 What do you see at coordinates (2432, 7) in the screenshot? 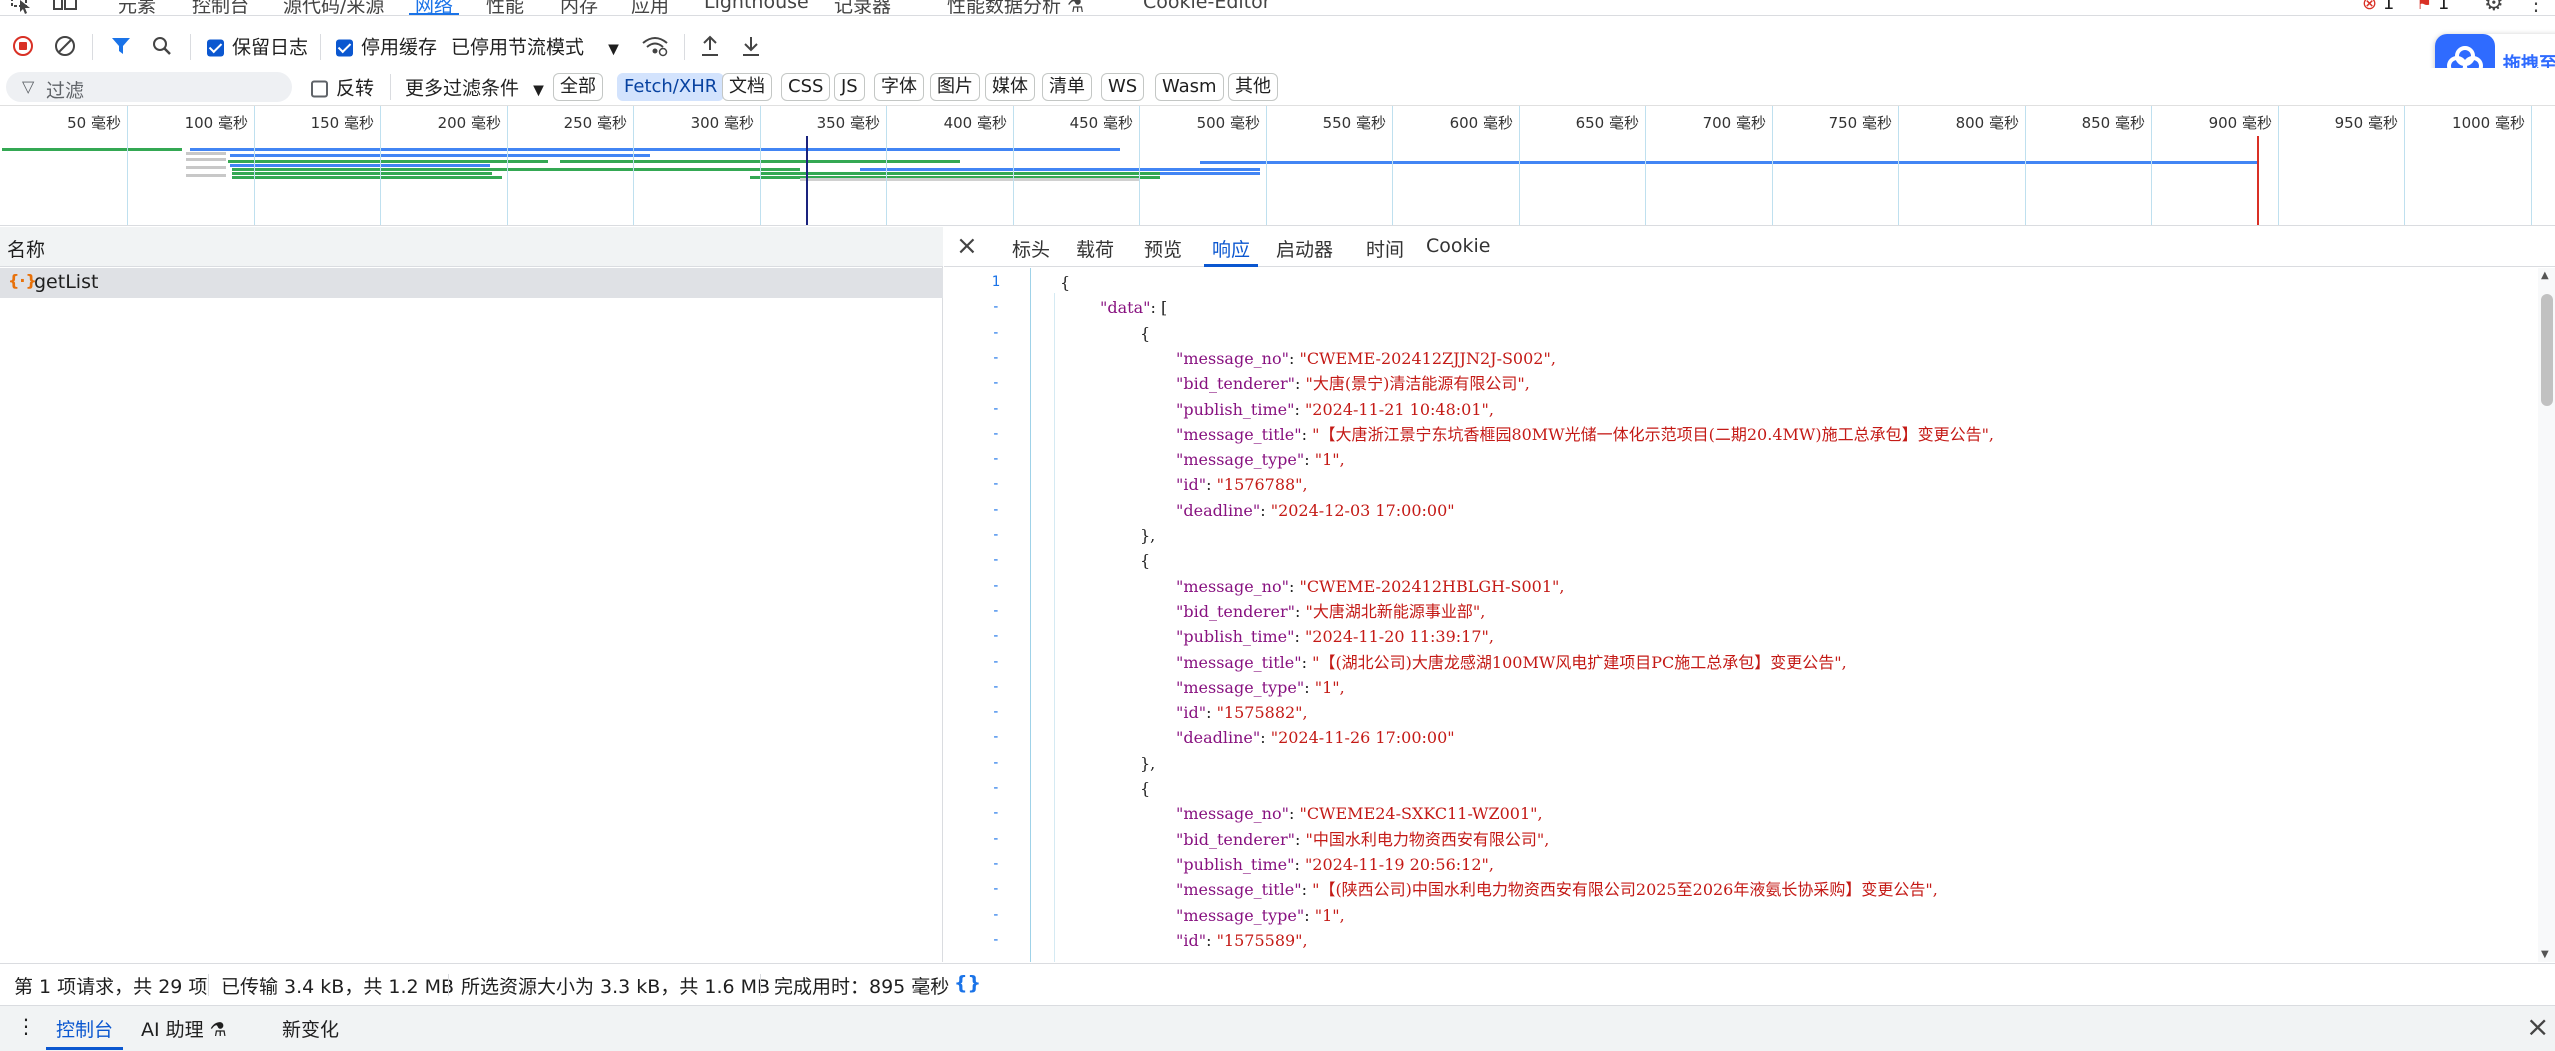
I see `issue-count-badge: ⚑ 1` at bounding box center [2432, 7].